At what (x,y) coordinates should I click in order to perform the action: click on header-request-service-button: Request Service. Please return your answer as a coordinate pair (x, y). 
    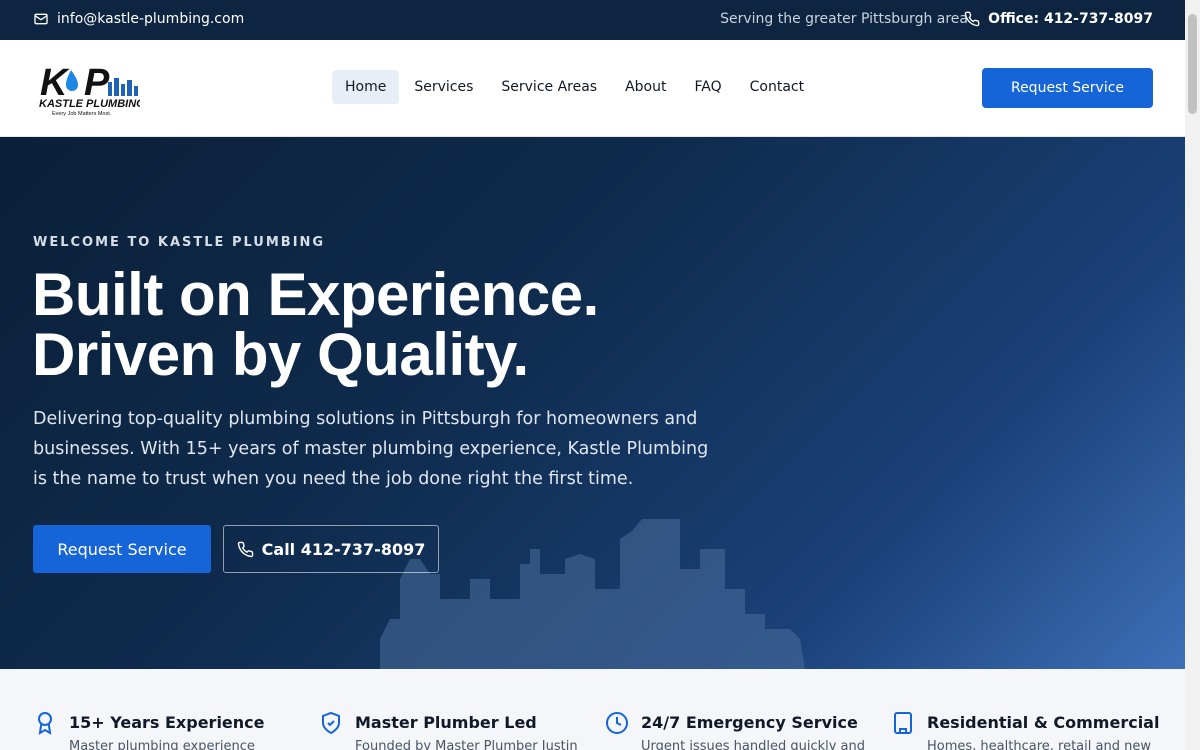
    Looking at the image, I should click on (1067, 88).